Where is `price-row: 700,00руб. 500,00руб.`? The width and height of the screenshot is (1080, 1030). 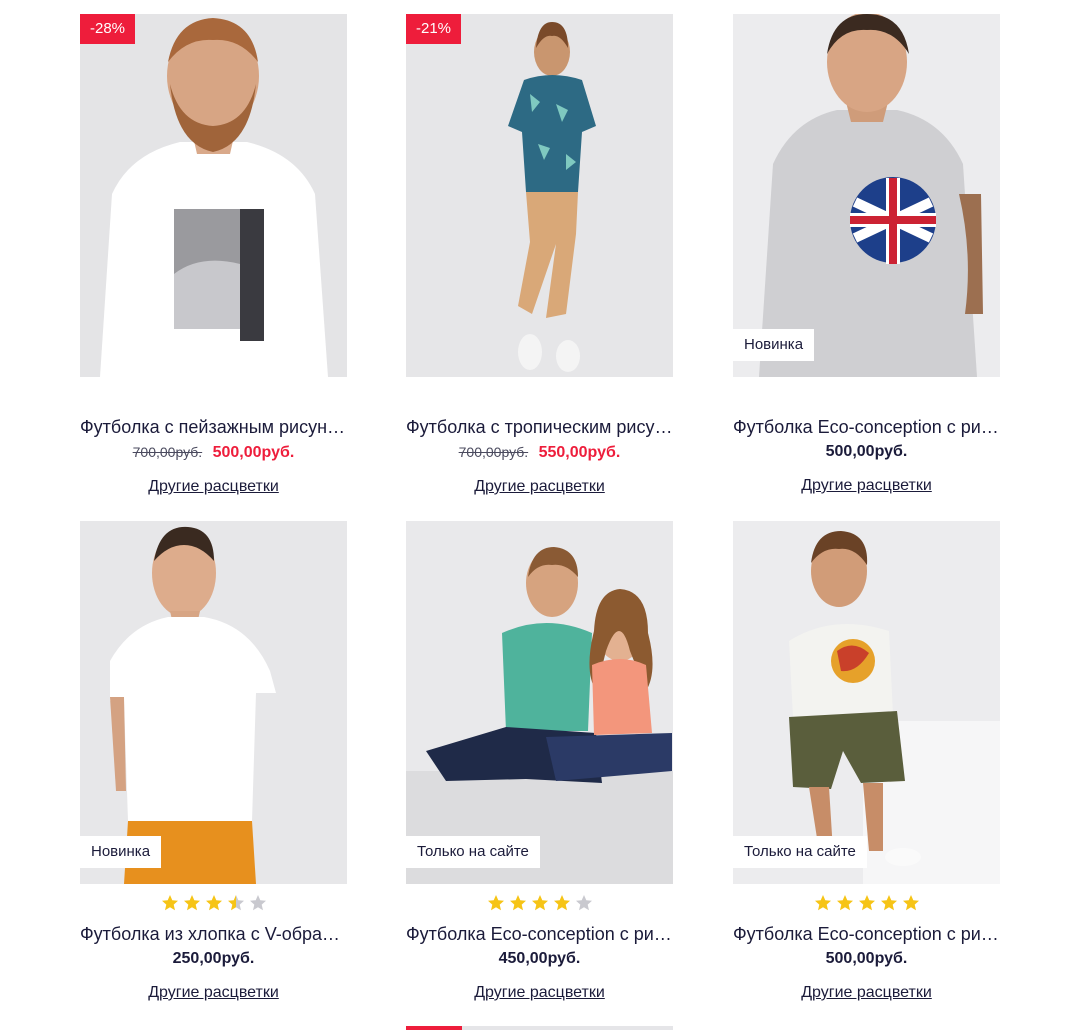 price-row: 700,00руб. 500,00руб. is located at coordinates (213, 452).